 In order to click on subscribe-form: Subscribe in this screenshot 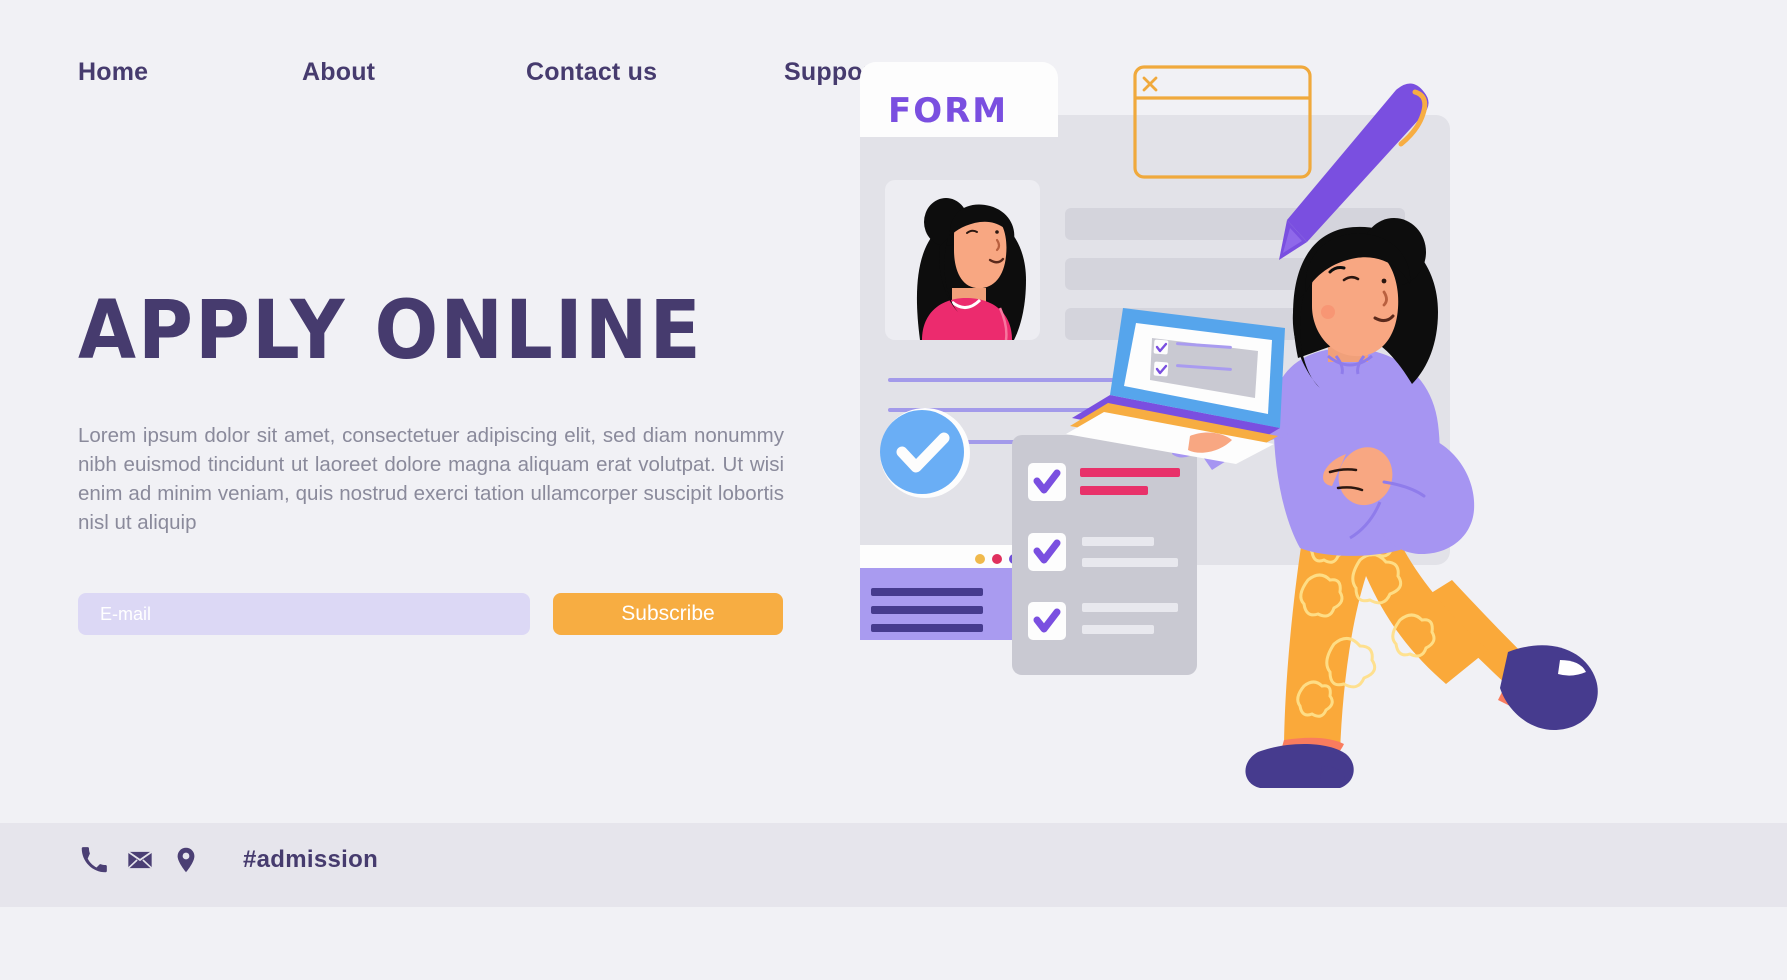, I will do `click(430, 614)`.